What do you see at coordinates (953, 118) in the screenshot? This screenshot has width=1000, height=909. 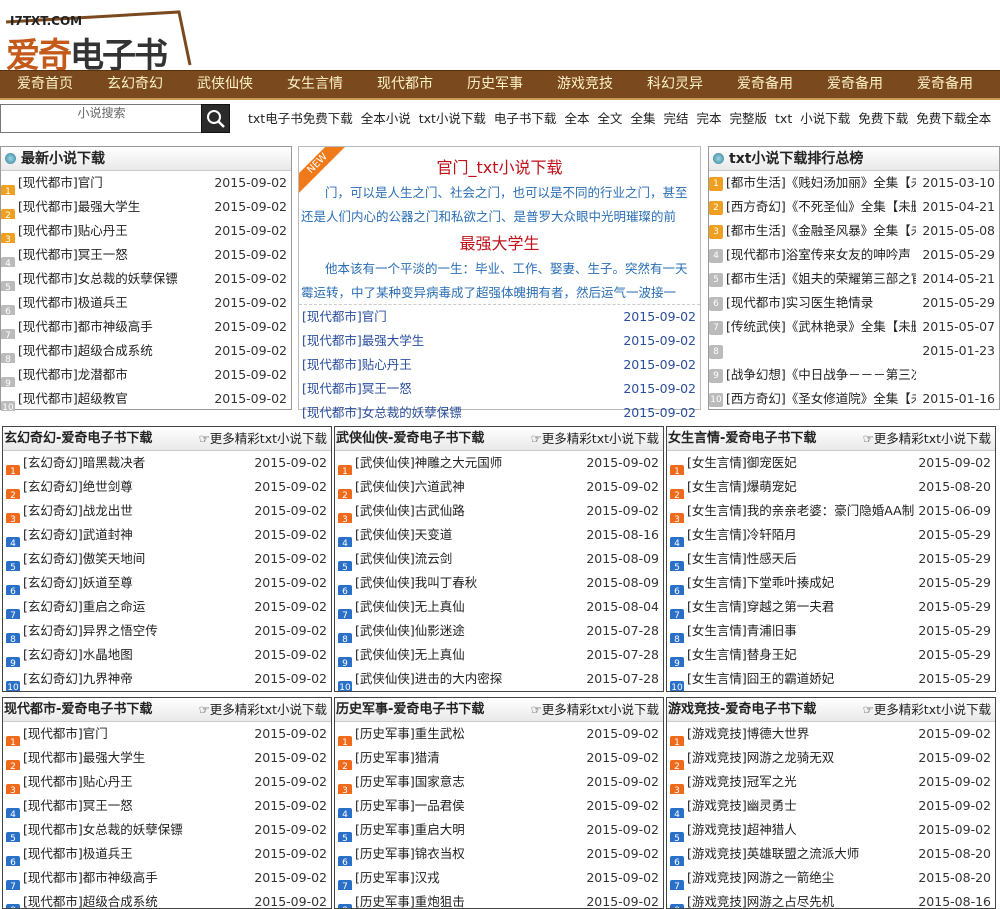 I see `tag-link: 免费下载全本` at bounding box center [953, 118].